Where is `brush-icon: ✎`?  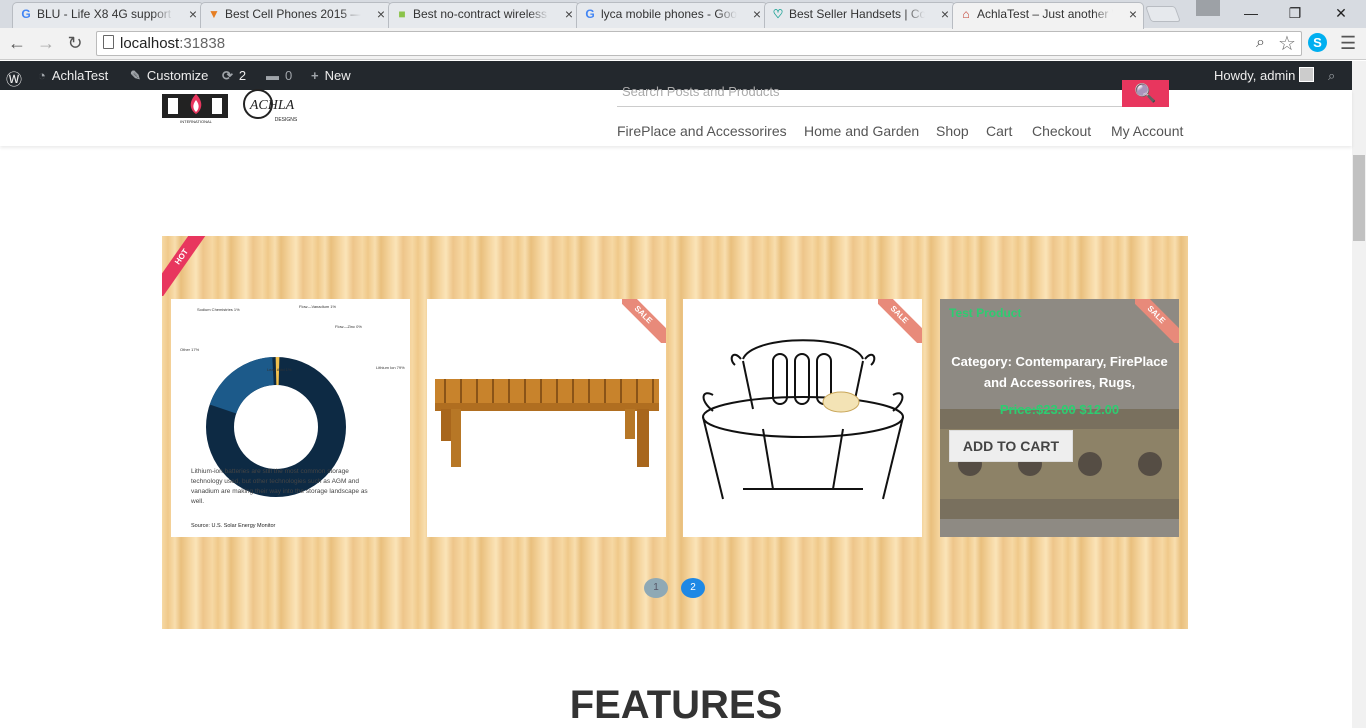
brush-icon: ✎ is located at coordinates (135, 75).